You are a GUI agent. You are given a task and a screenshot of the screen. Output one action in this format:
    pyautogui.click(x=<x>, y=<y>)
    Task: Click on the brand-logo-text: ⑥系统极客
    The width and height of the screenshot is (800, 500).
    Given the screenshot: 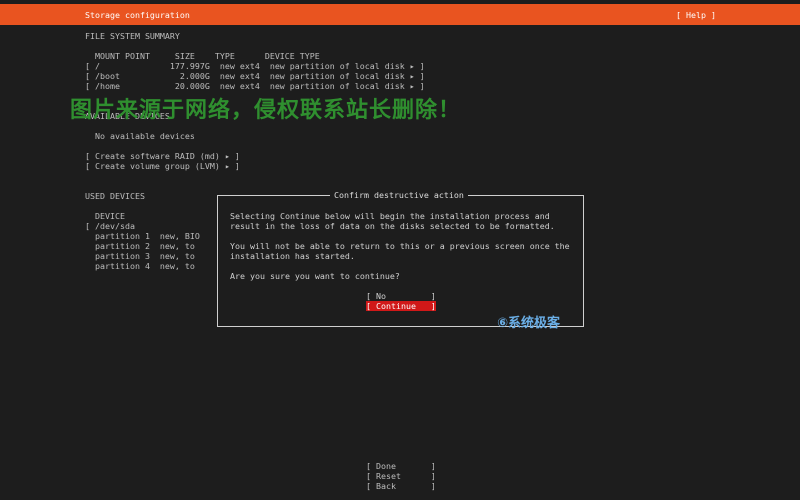 What is the action you would take?
    pyautogui.click(x=529, y=323)
    